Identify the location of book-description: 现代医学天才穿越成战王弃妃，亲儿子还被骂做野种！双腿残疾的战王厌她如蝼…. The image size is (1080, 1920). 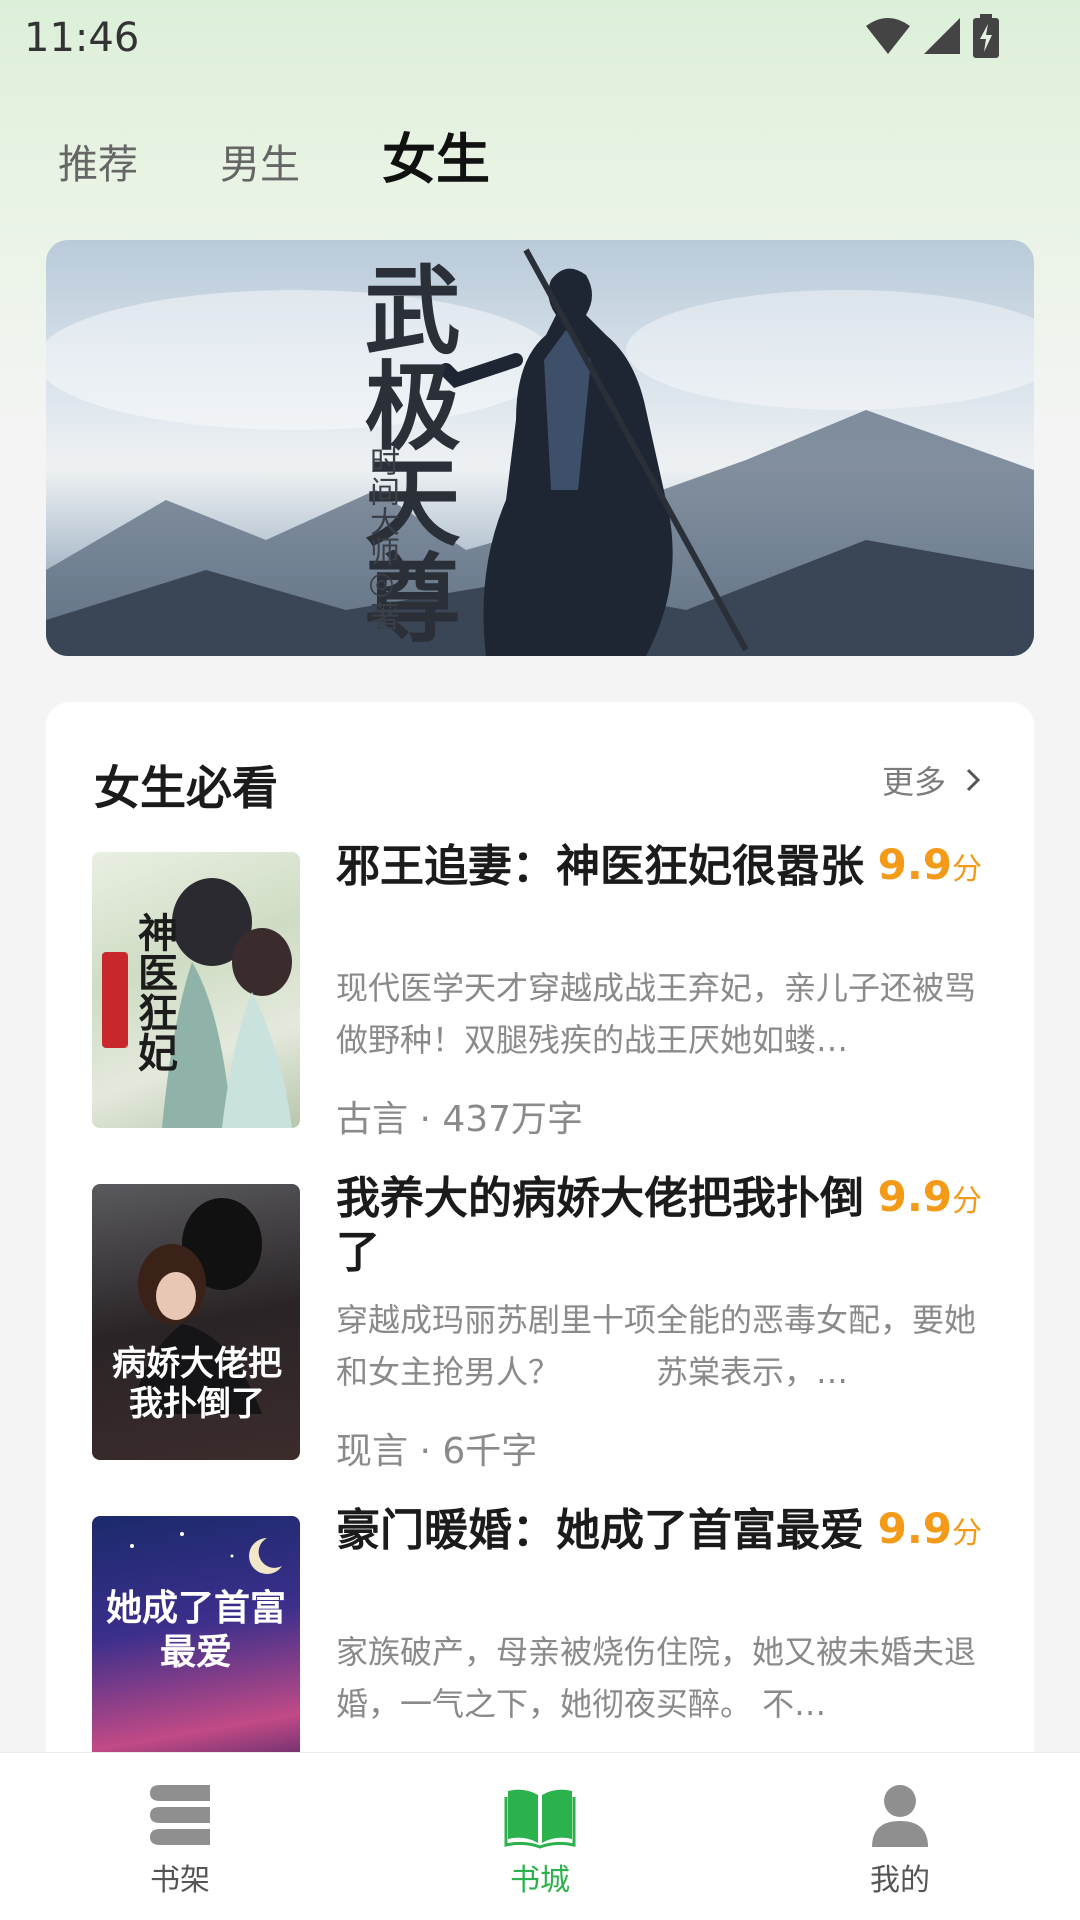
(656, 1014).